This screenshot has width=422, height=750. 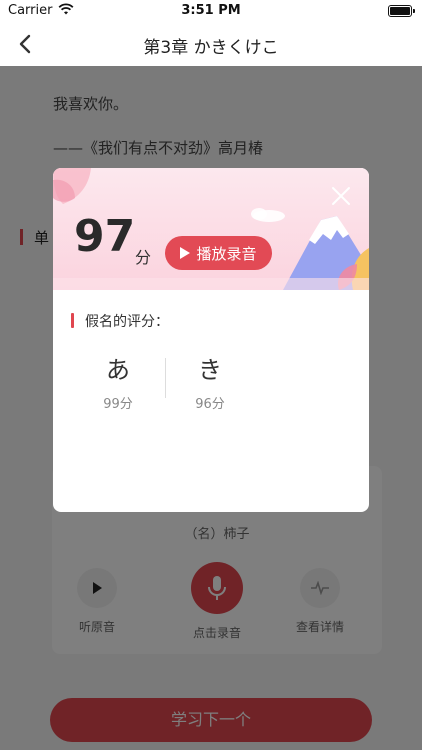 I want to click on kana-score-item: あ 99分, so click(x=118, y=381).